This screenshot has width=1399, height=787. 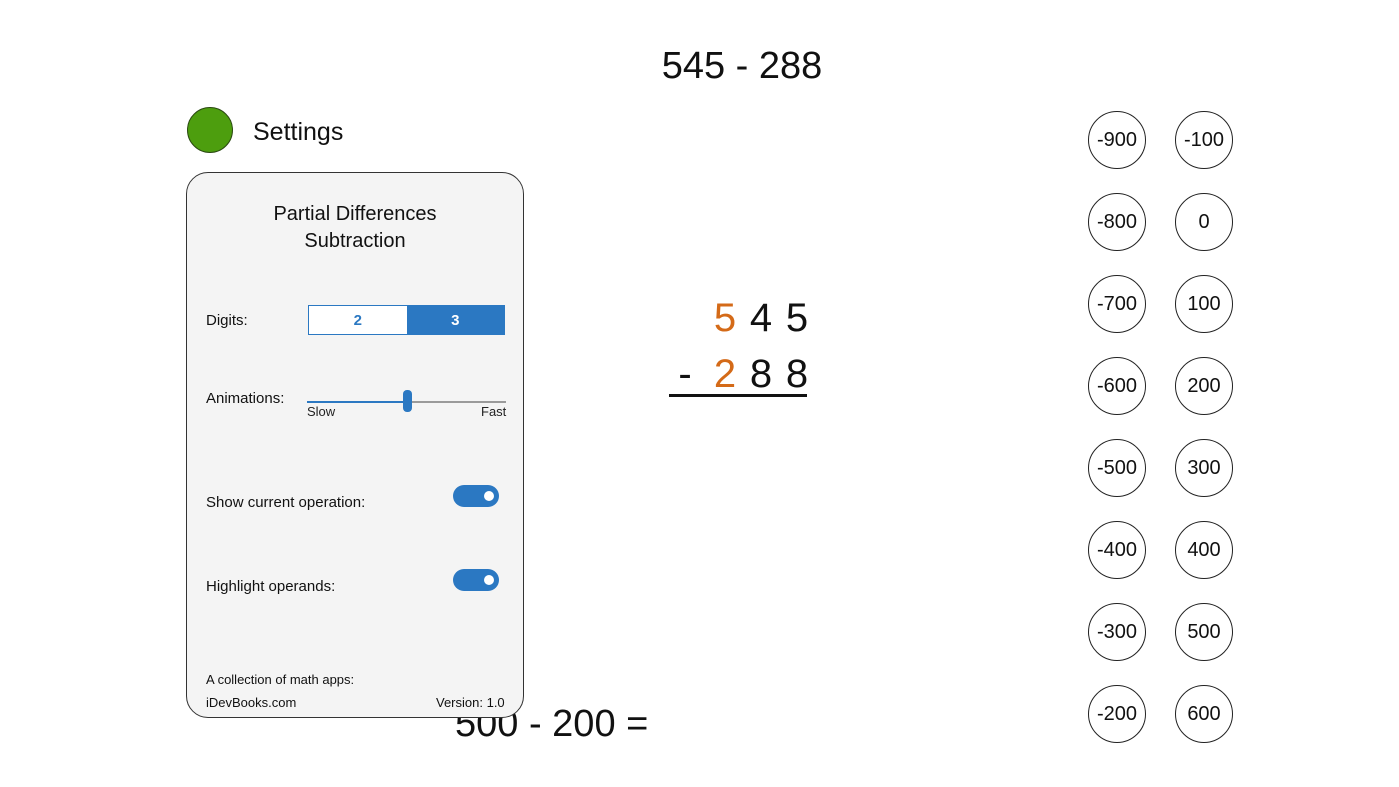 I want to click on show-operation-toggle, so click(x=476, y=496).